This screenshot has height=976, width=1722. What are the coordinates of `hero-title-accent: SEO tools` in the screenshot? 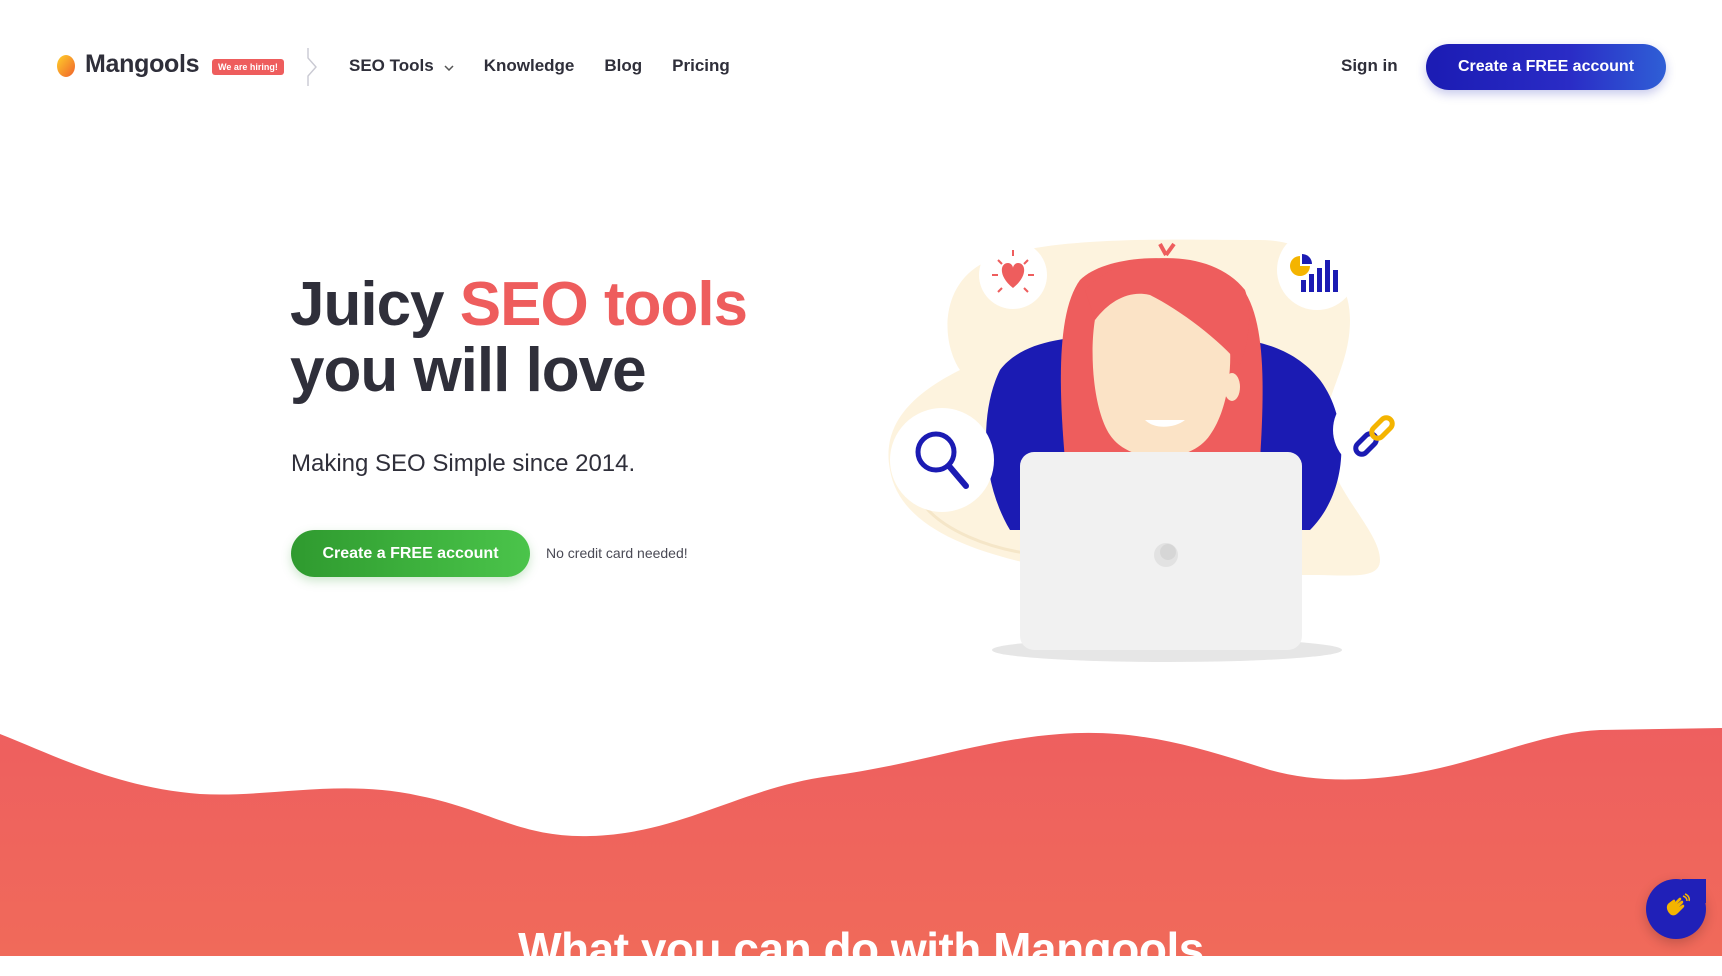 It's located at (603, 304).